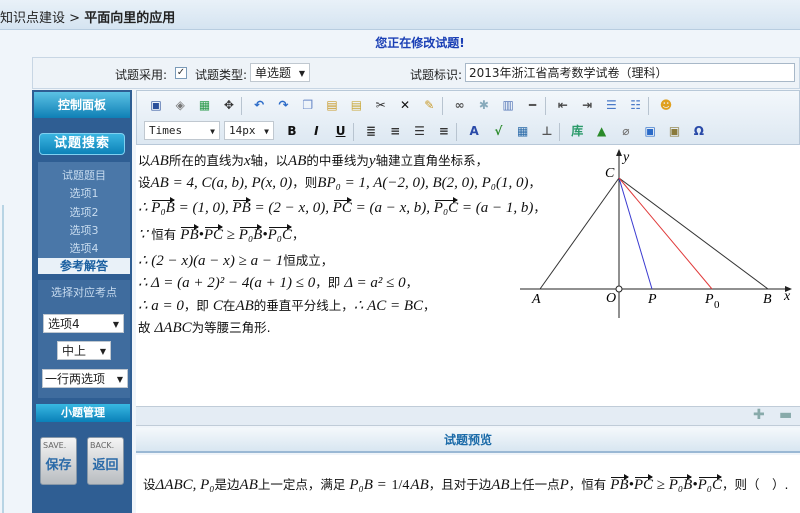  Describe the element at coordinates (626, 131) in the screenshot. I see `attachment-icon: ⌀` at that location.